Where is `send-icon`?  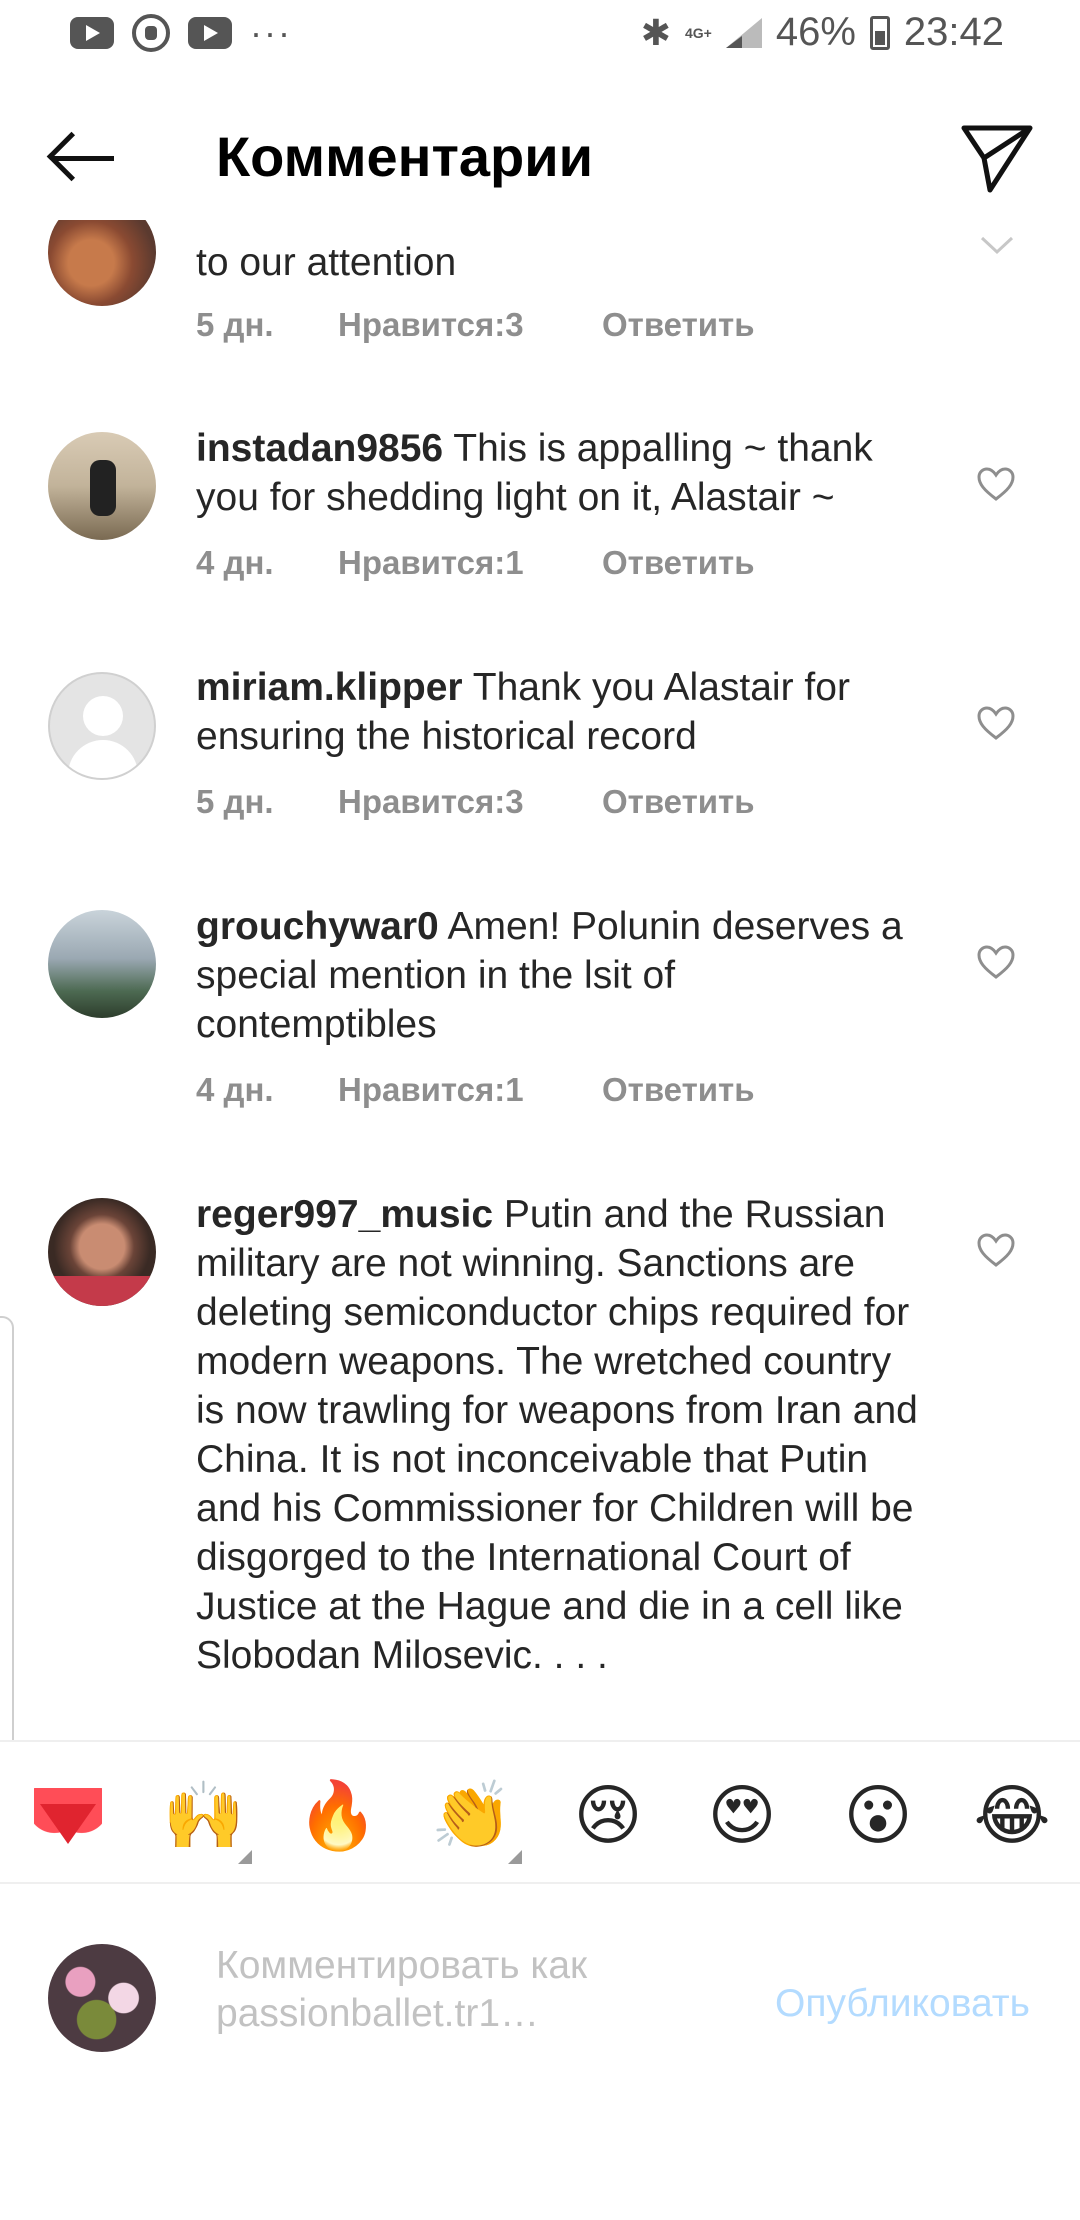
send-icon is located at coordinates (995, 158).